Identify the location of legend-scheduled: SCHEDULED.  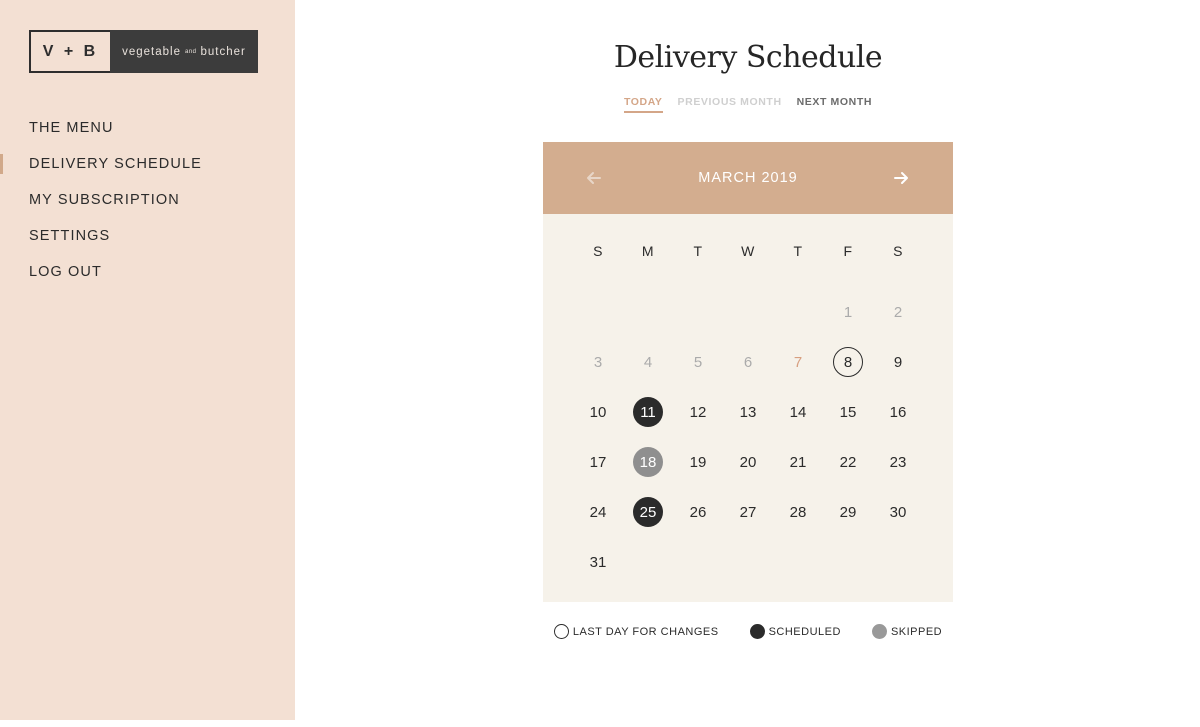
(795, 631).